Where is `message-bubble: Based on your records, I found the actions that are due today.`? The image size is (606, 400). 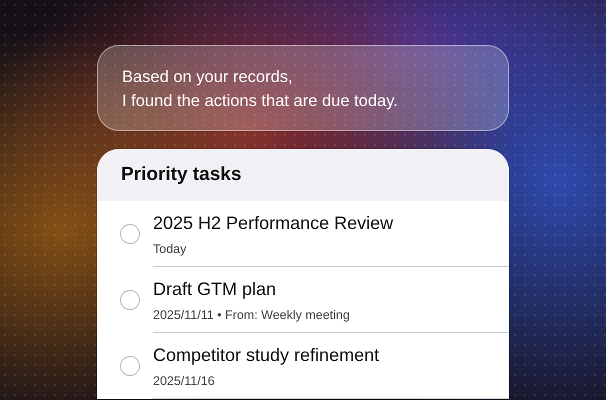
message-bubble: Based on your records, I found the actions that are due today. is located at coordinates (303, 88).